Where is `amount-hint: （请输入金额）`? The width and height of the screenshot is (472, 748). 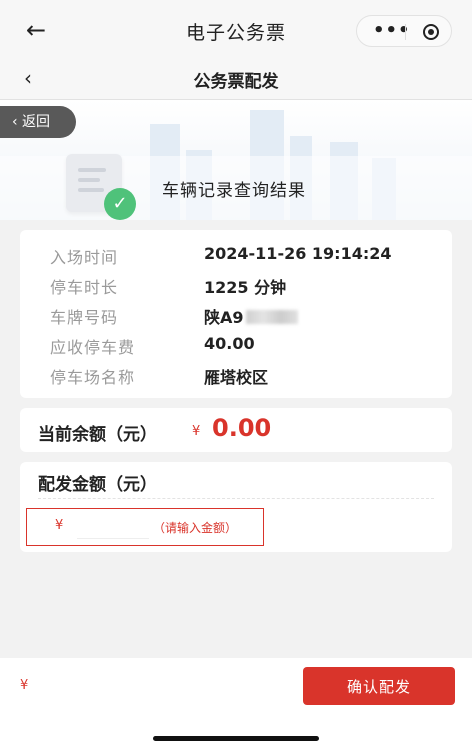
amount-hint: （请输入金额） is located at coordinates (195, 528).